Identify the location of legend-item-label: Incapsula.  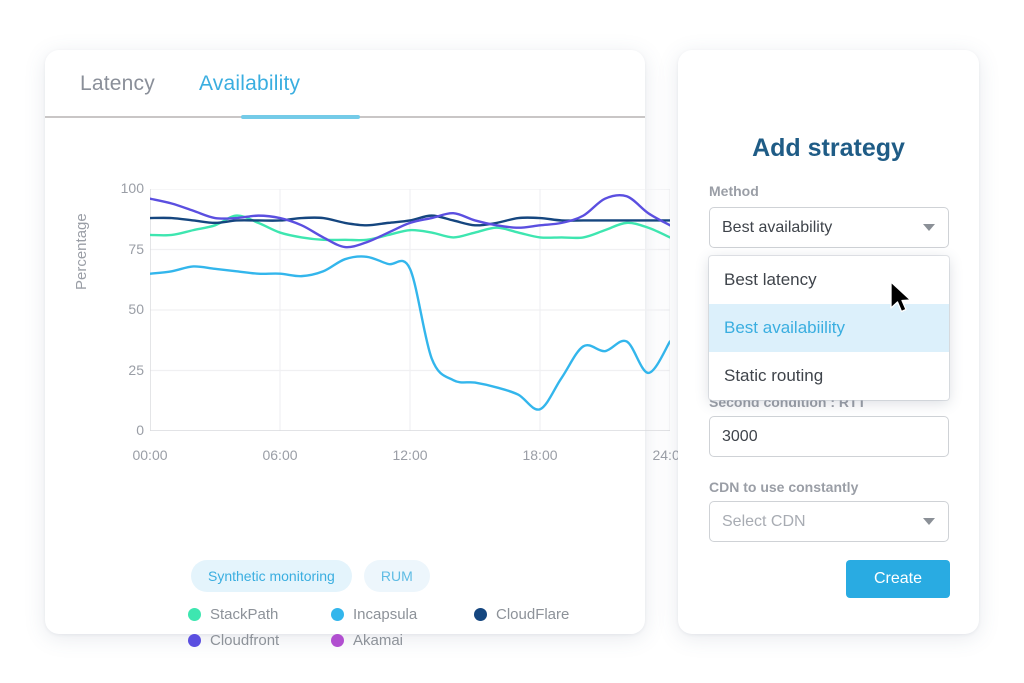
(385, 614).